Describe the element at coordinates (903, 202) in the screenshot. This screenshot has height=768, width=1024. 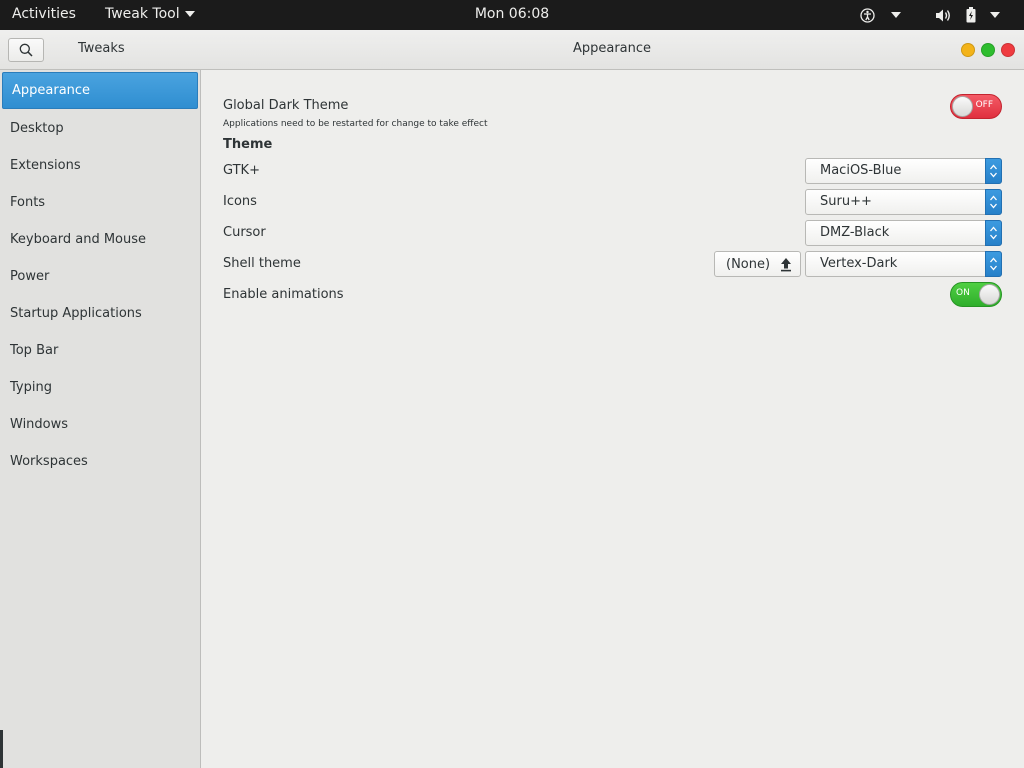
I see `icons-theme-combo: Suru++` at that location.